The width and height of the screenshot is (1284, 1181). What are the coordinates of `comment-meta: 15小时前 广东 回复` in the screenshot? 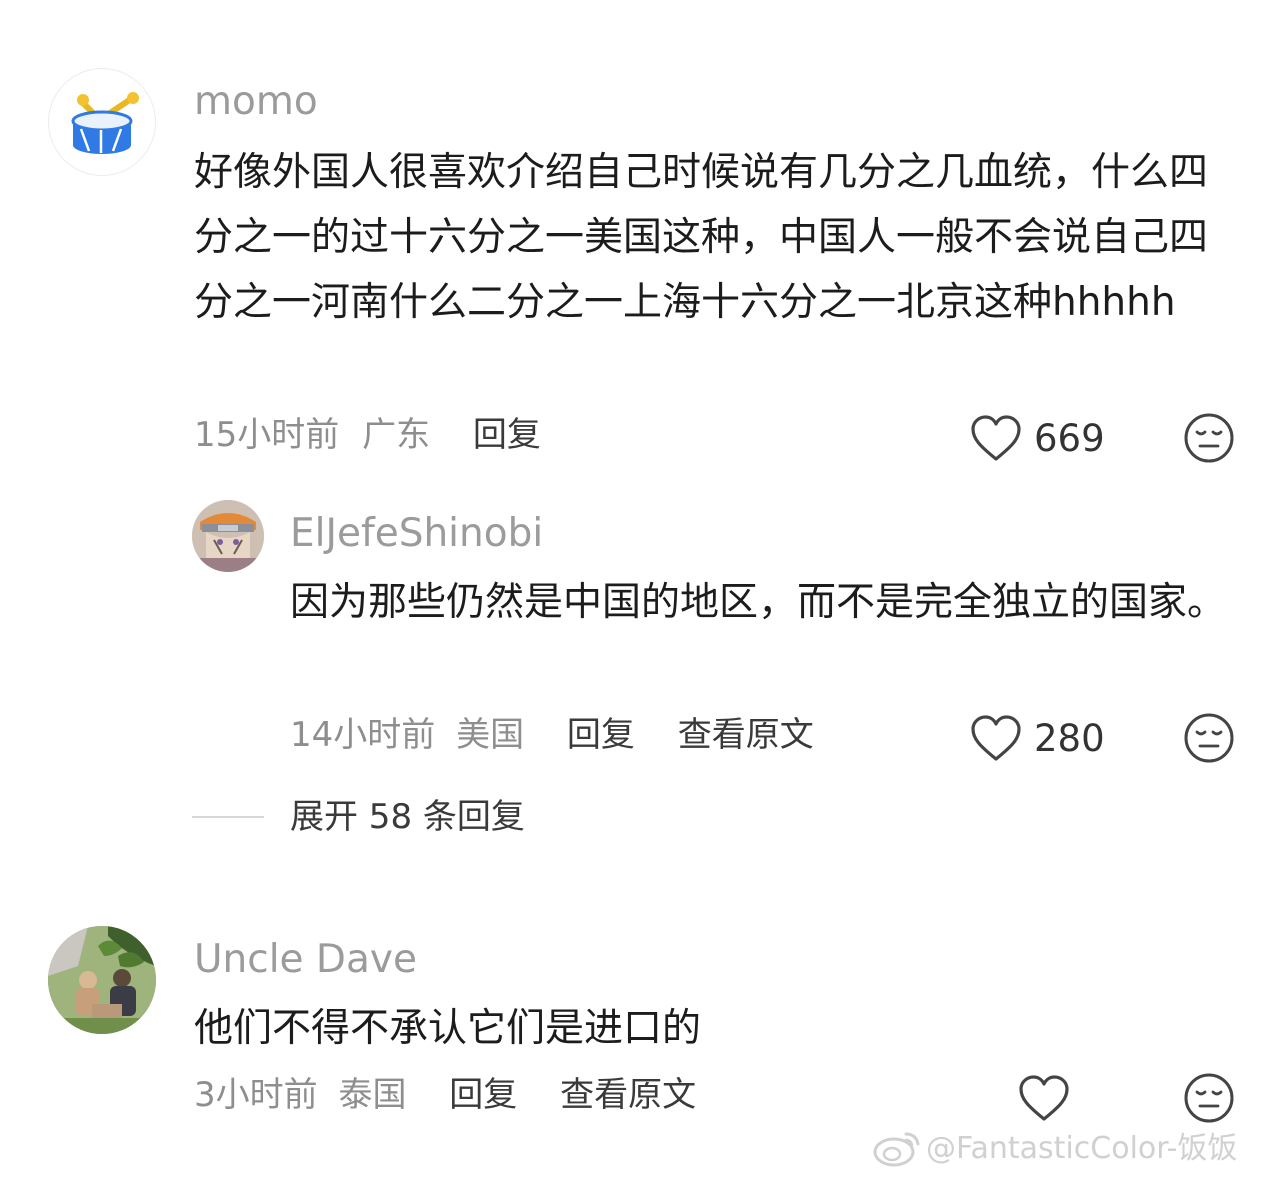 It's located at (367, 435).